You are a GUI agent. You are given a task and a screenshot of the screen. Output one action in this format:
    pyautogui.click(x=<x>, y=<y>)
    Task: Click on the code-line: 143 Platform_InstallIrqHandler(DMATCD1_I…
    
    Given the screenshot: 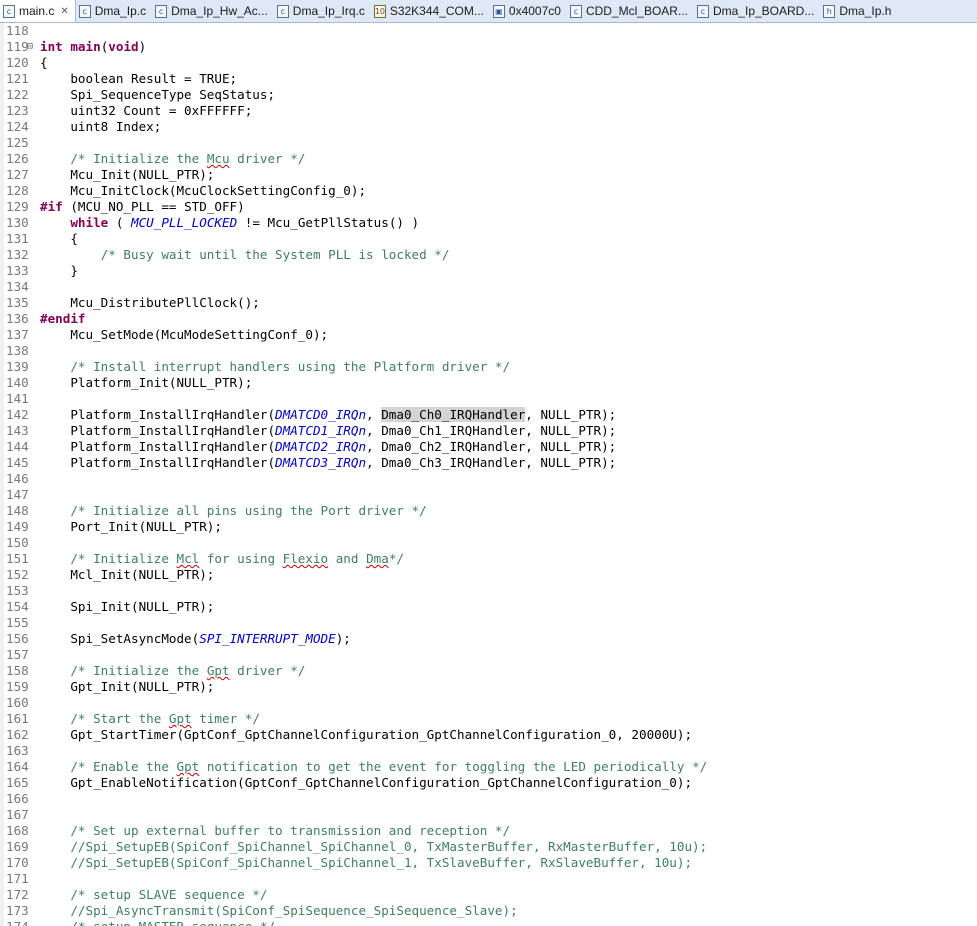 What is the action you would take?
    pyautogui.click(x=488, y=431)
    